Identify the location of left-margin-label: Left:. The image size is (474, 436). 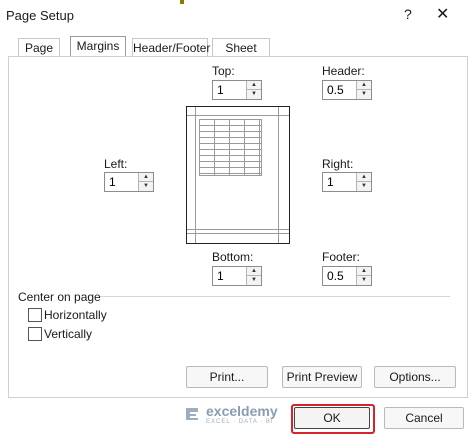
(116, 164).